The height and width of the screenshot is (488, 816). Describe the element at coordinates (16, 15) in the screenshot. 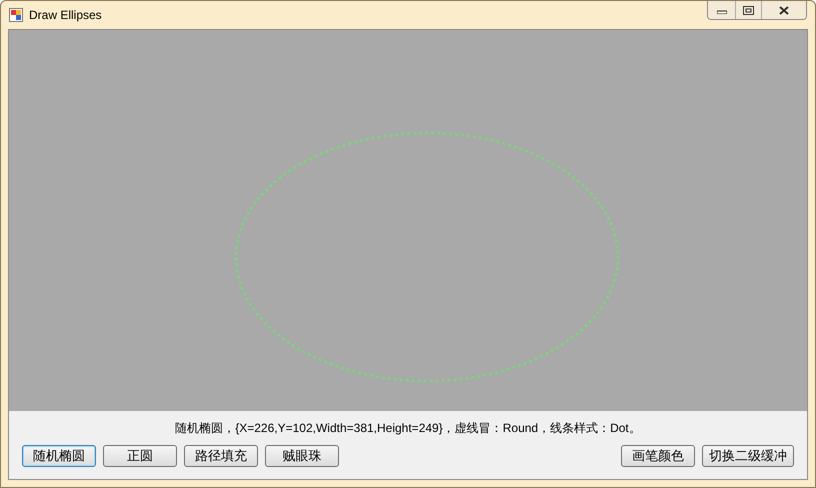

I see `app-icon` at that location.